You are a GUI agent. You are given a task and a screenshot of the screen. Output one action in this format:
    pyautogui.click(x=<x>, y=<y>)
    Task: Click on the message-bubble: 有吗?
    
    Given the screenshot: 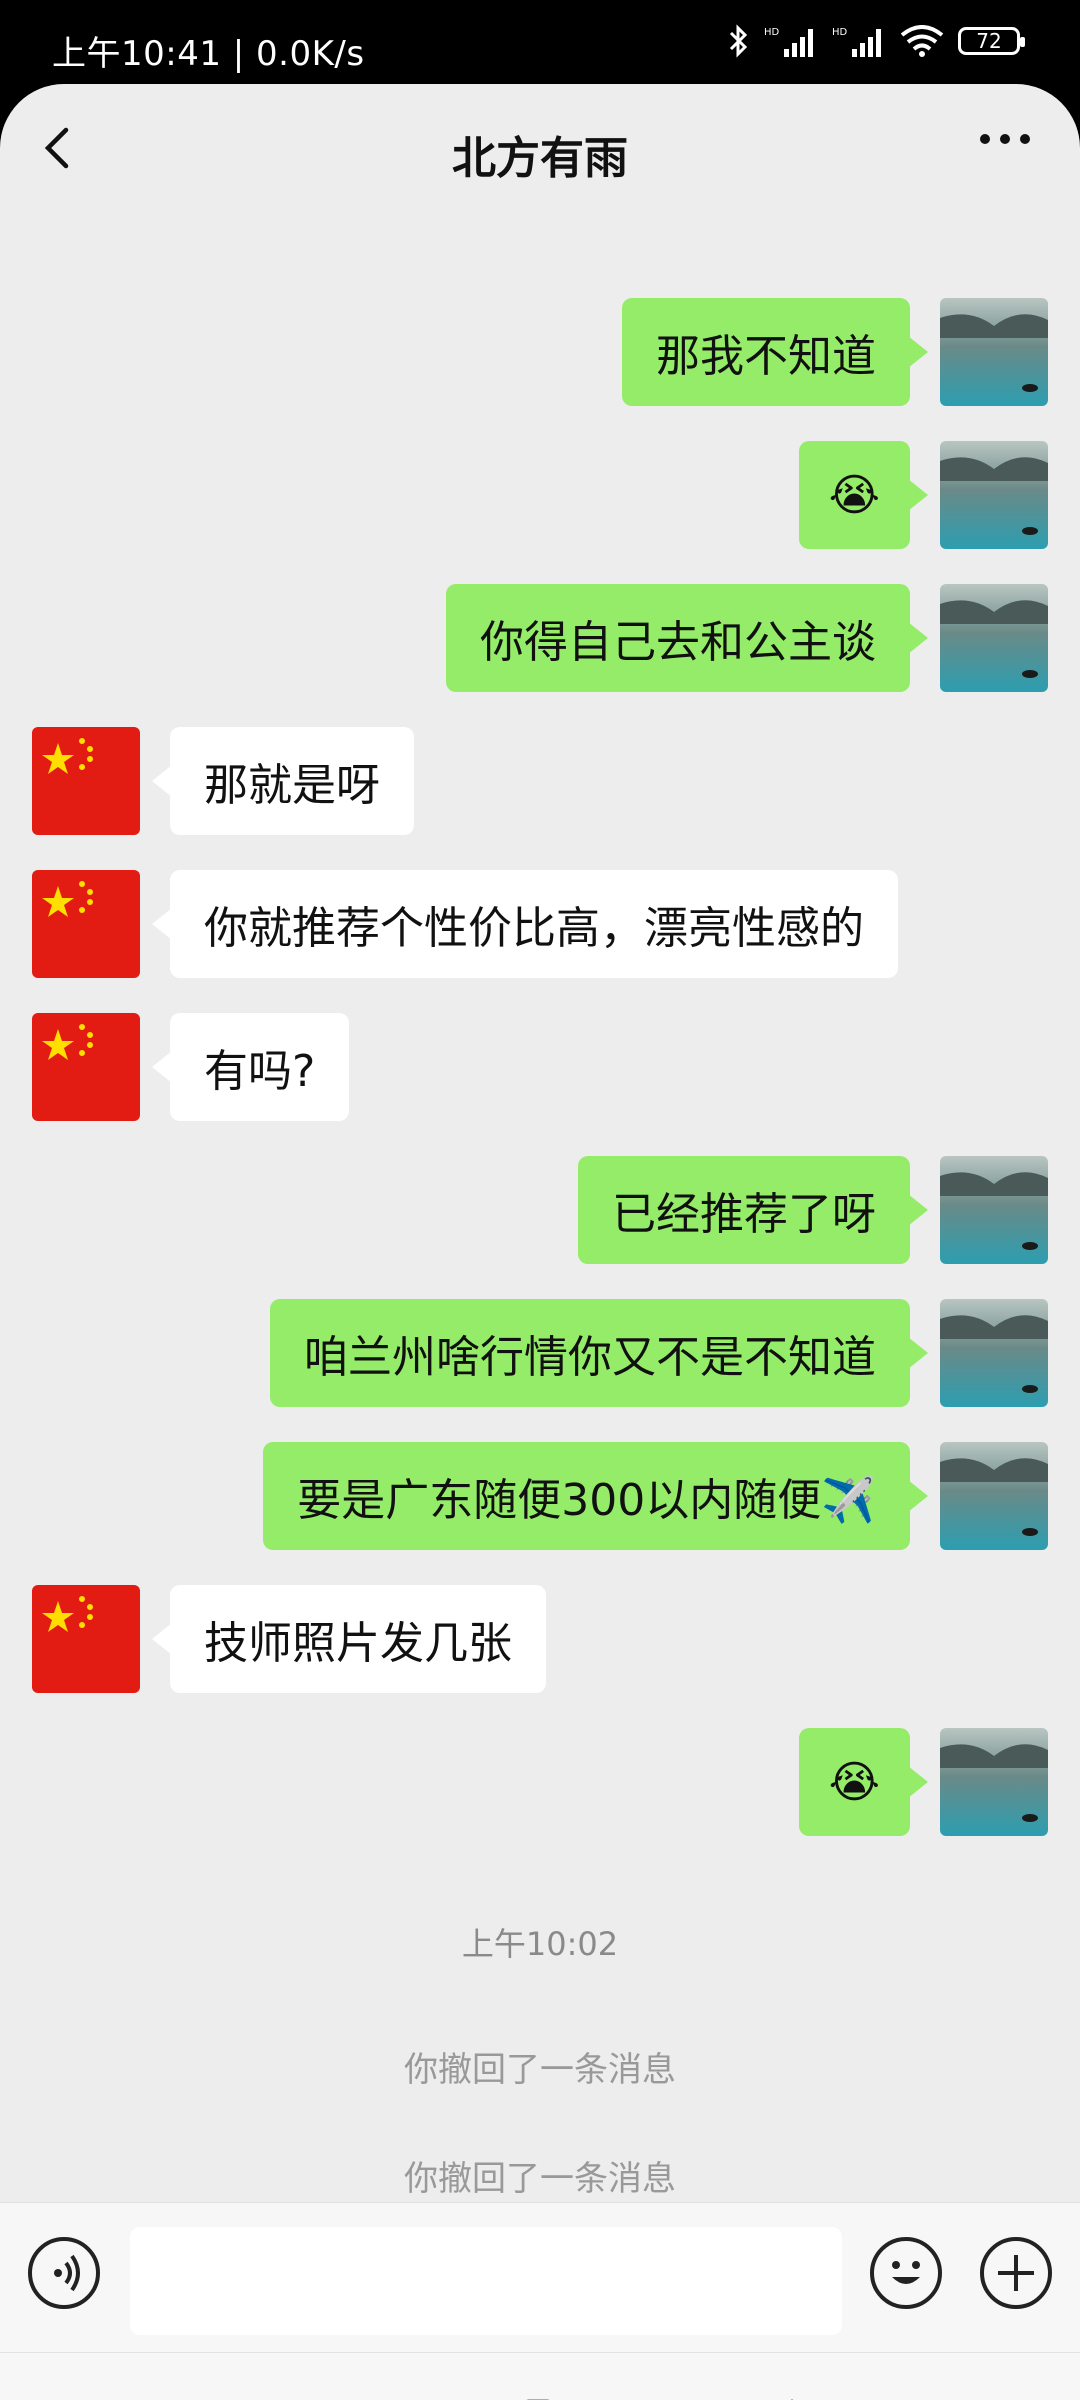 What is the action you would take?
    pyautogui.click(x=250, y=1067)
    